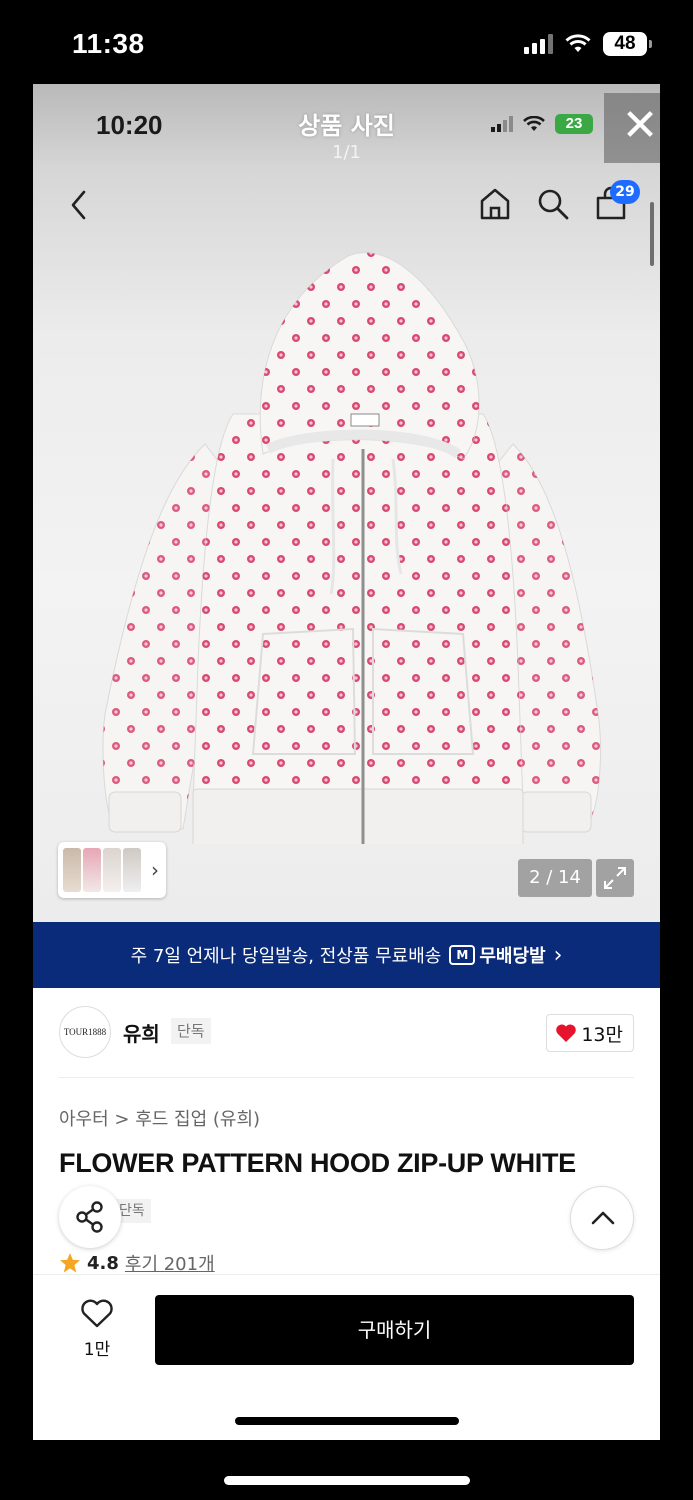 This screenshot has height=1500, width=693. I want to click on free-shipping-logo: M 무배당발, so click(497, 955).